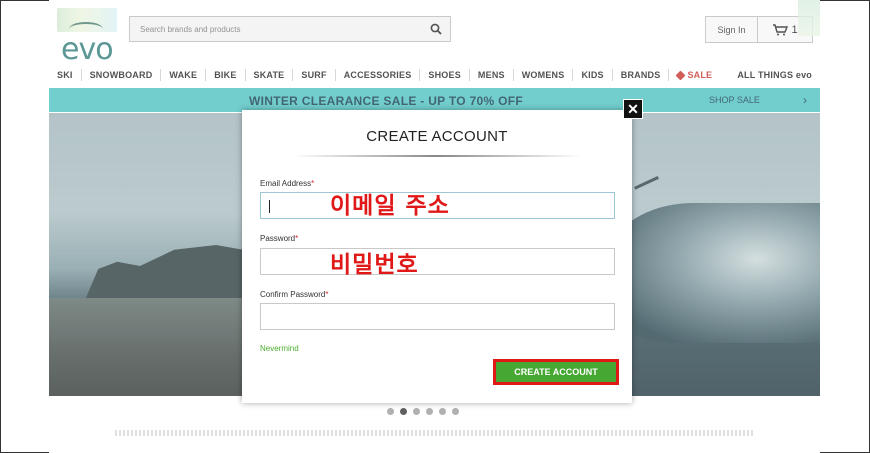  I want to click on password-annotation: 비밀번호, so click(374, 265).